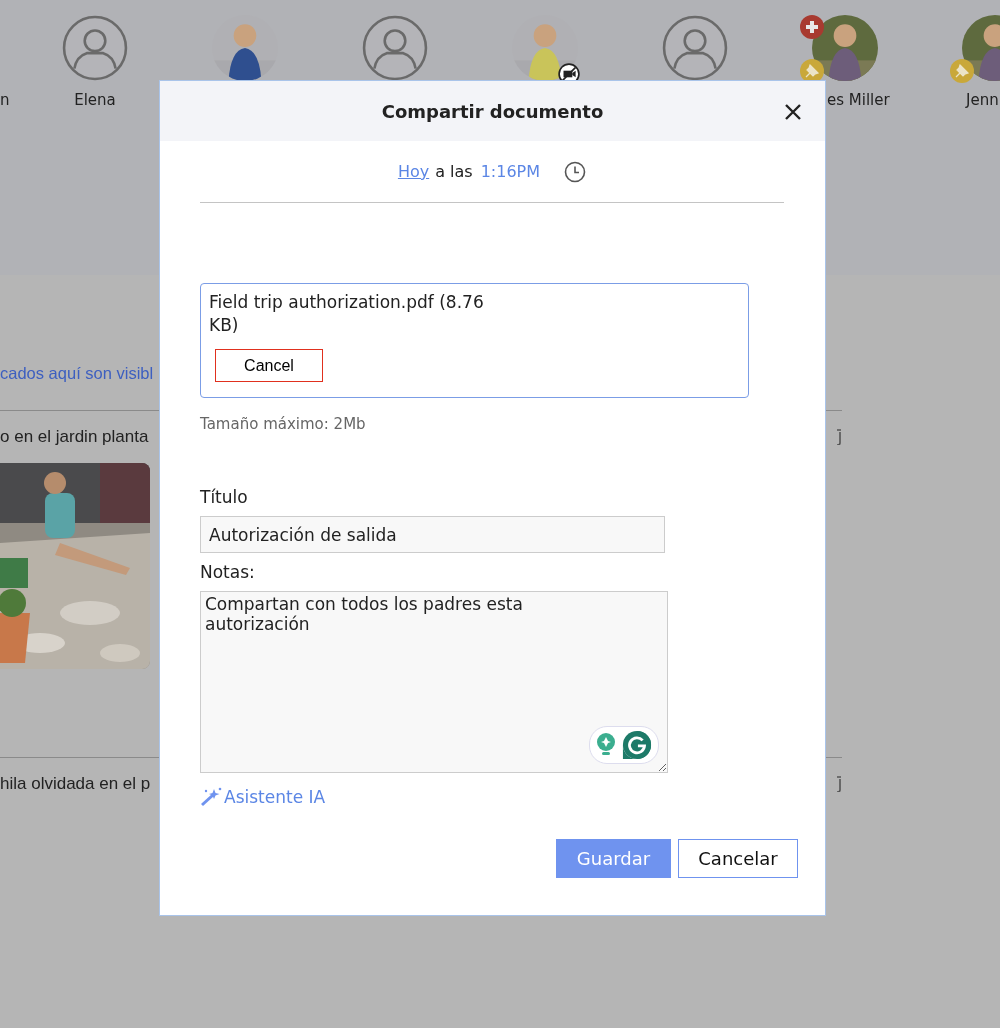  What do you see at coordinates (283, 424) in the screenshot?
I see `size-hint: Tamaño máximo: 2Mb` at bounding box center [283, 424].